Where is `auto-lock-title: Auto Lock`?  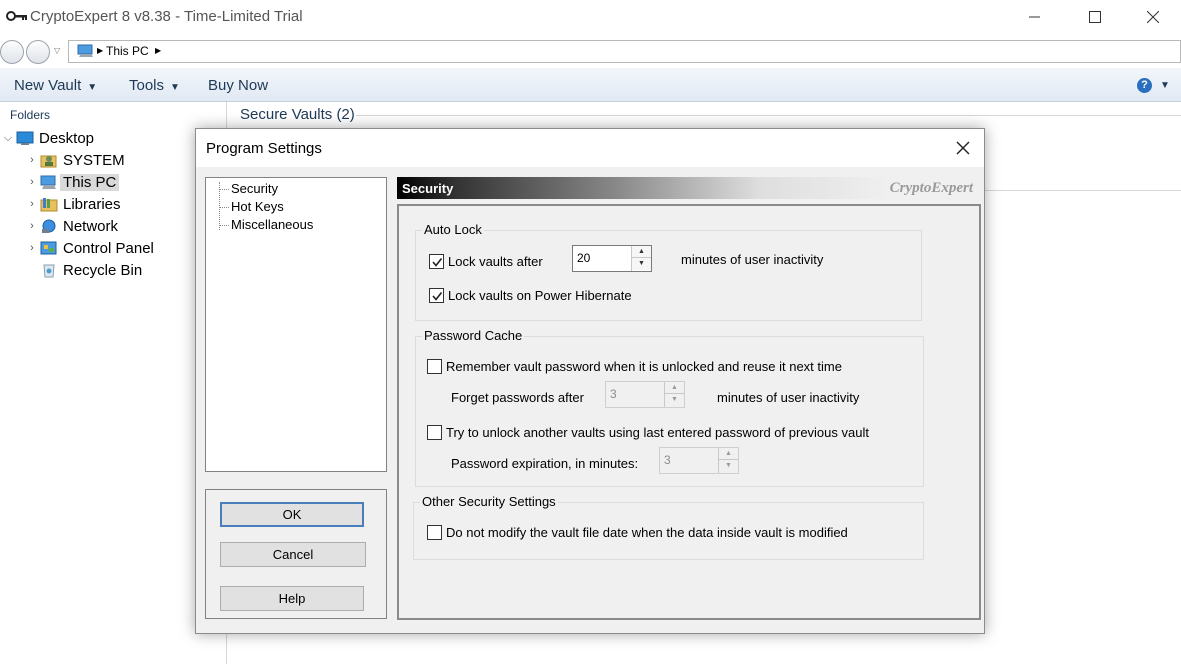 auto-lock-title: Auto Lock is located at coordinates (453, 229).